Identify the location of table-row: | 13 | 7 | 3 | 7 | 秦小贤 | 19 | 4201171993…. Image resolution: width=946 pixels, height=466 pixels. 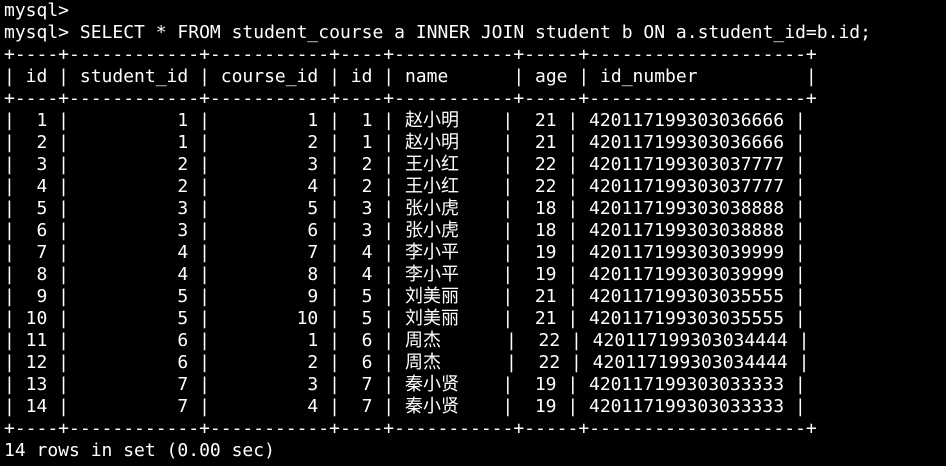
(405, 384).